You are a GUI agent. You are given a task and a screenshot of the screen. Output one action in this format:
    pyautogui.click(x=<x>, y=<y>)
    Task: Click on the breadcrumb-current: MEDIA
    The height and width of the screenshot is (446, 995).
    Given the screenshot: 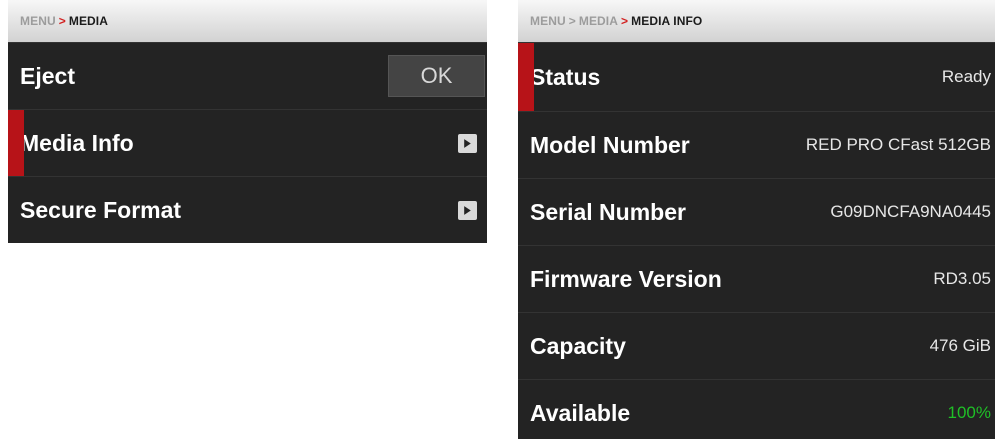 What is the action you would take?
    pyautogui.click(x=88, y=21)
    